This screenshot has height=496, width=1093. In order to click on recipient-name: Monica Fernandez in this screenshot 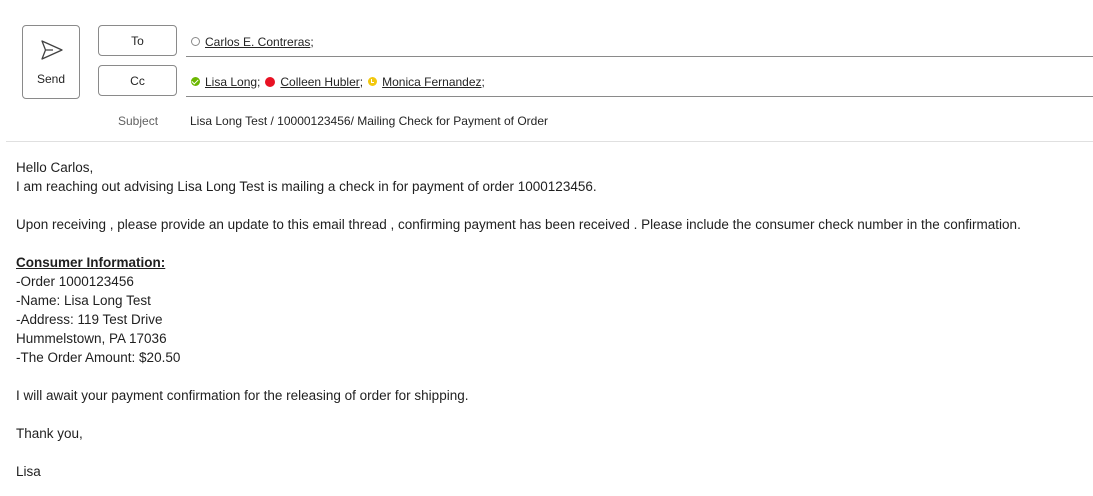, I will do `click(432, 81)`.